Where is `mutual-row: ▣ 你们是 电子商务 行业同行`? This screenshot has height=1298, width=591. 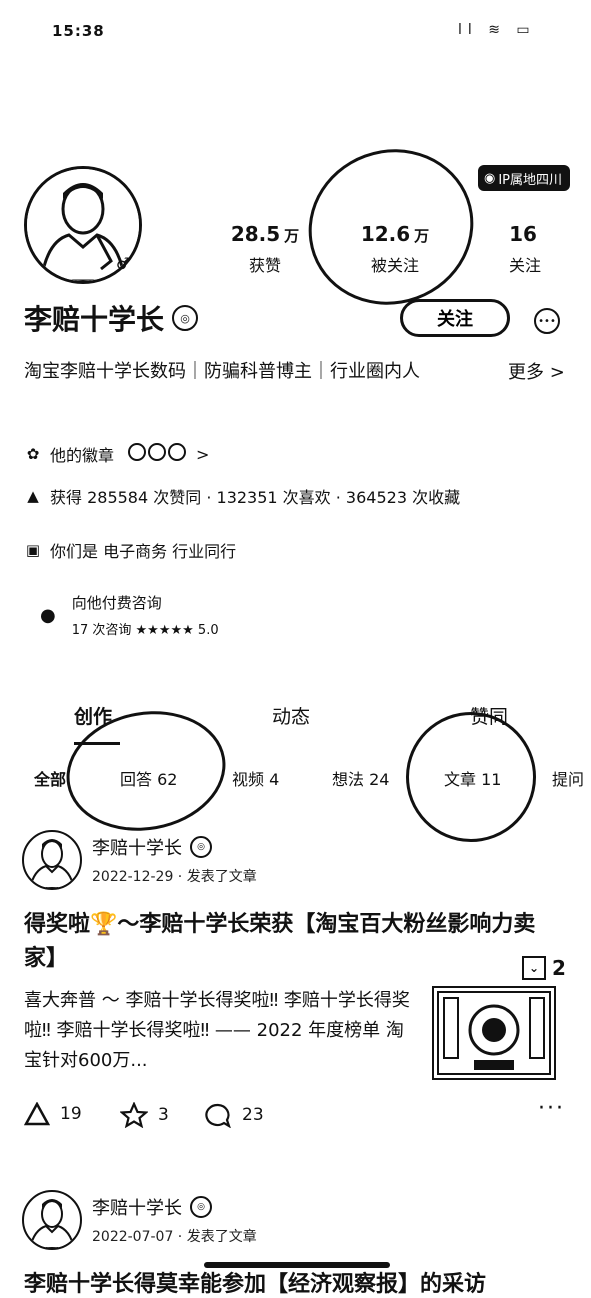 mutual-row: ▣ 你们是 电子商务 行业同行 is located at coordinates (130, 550).